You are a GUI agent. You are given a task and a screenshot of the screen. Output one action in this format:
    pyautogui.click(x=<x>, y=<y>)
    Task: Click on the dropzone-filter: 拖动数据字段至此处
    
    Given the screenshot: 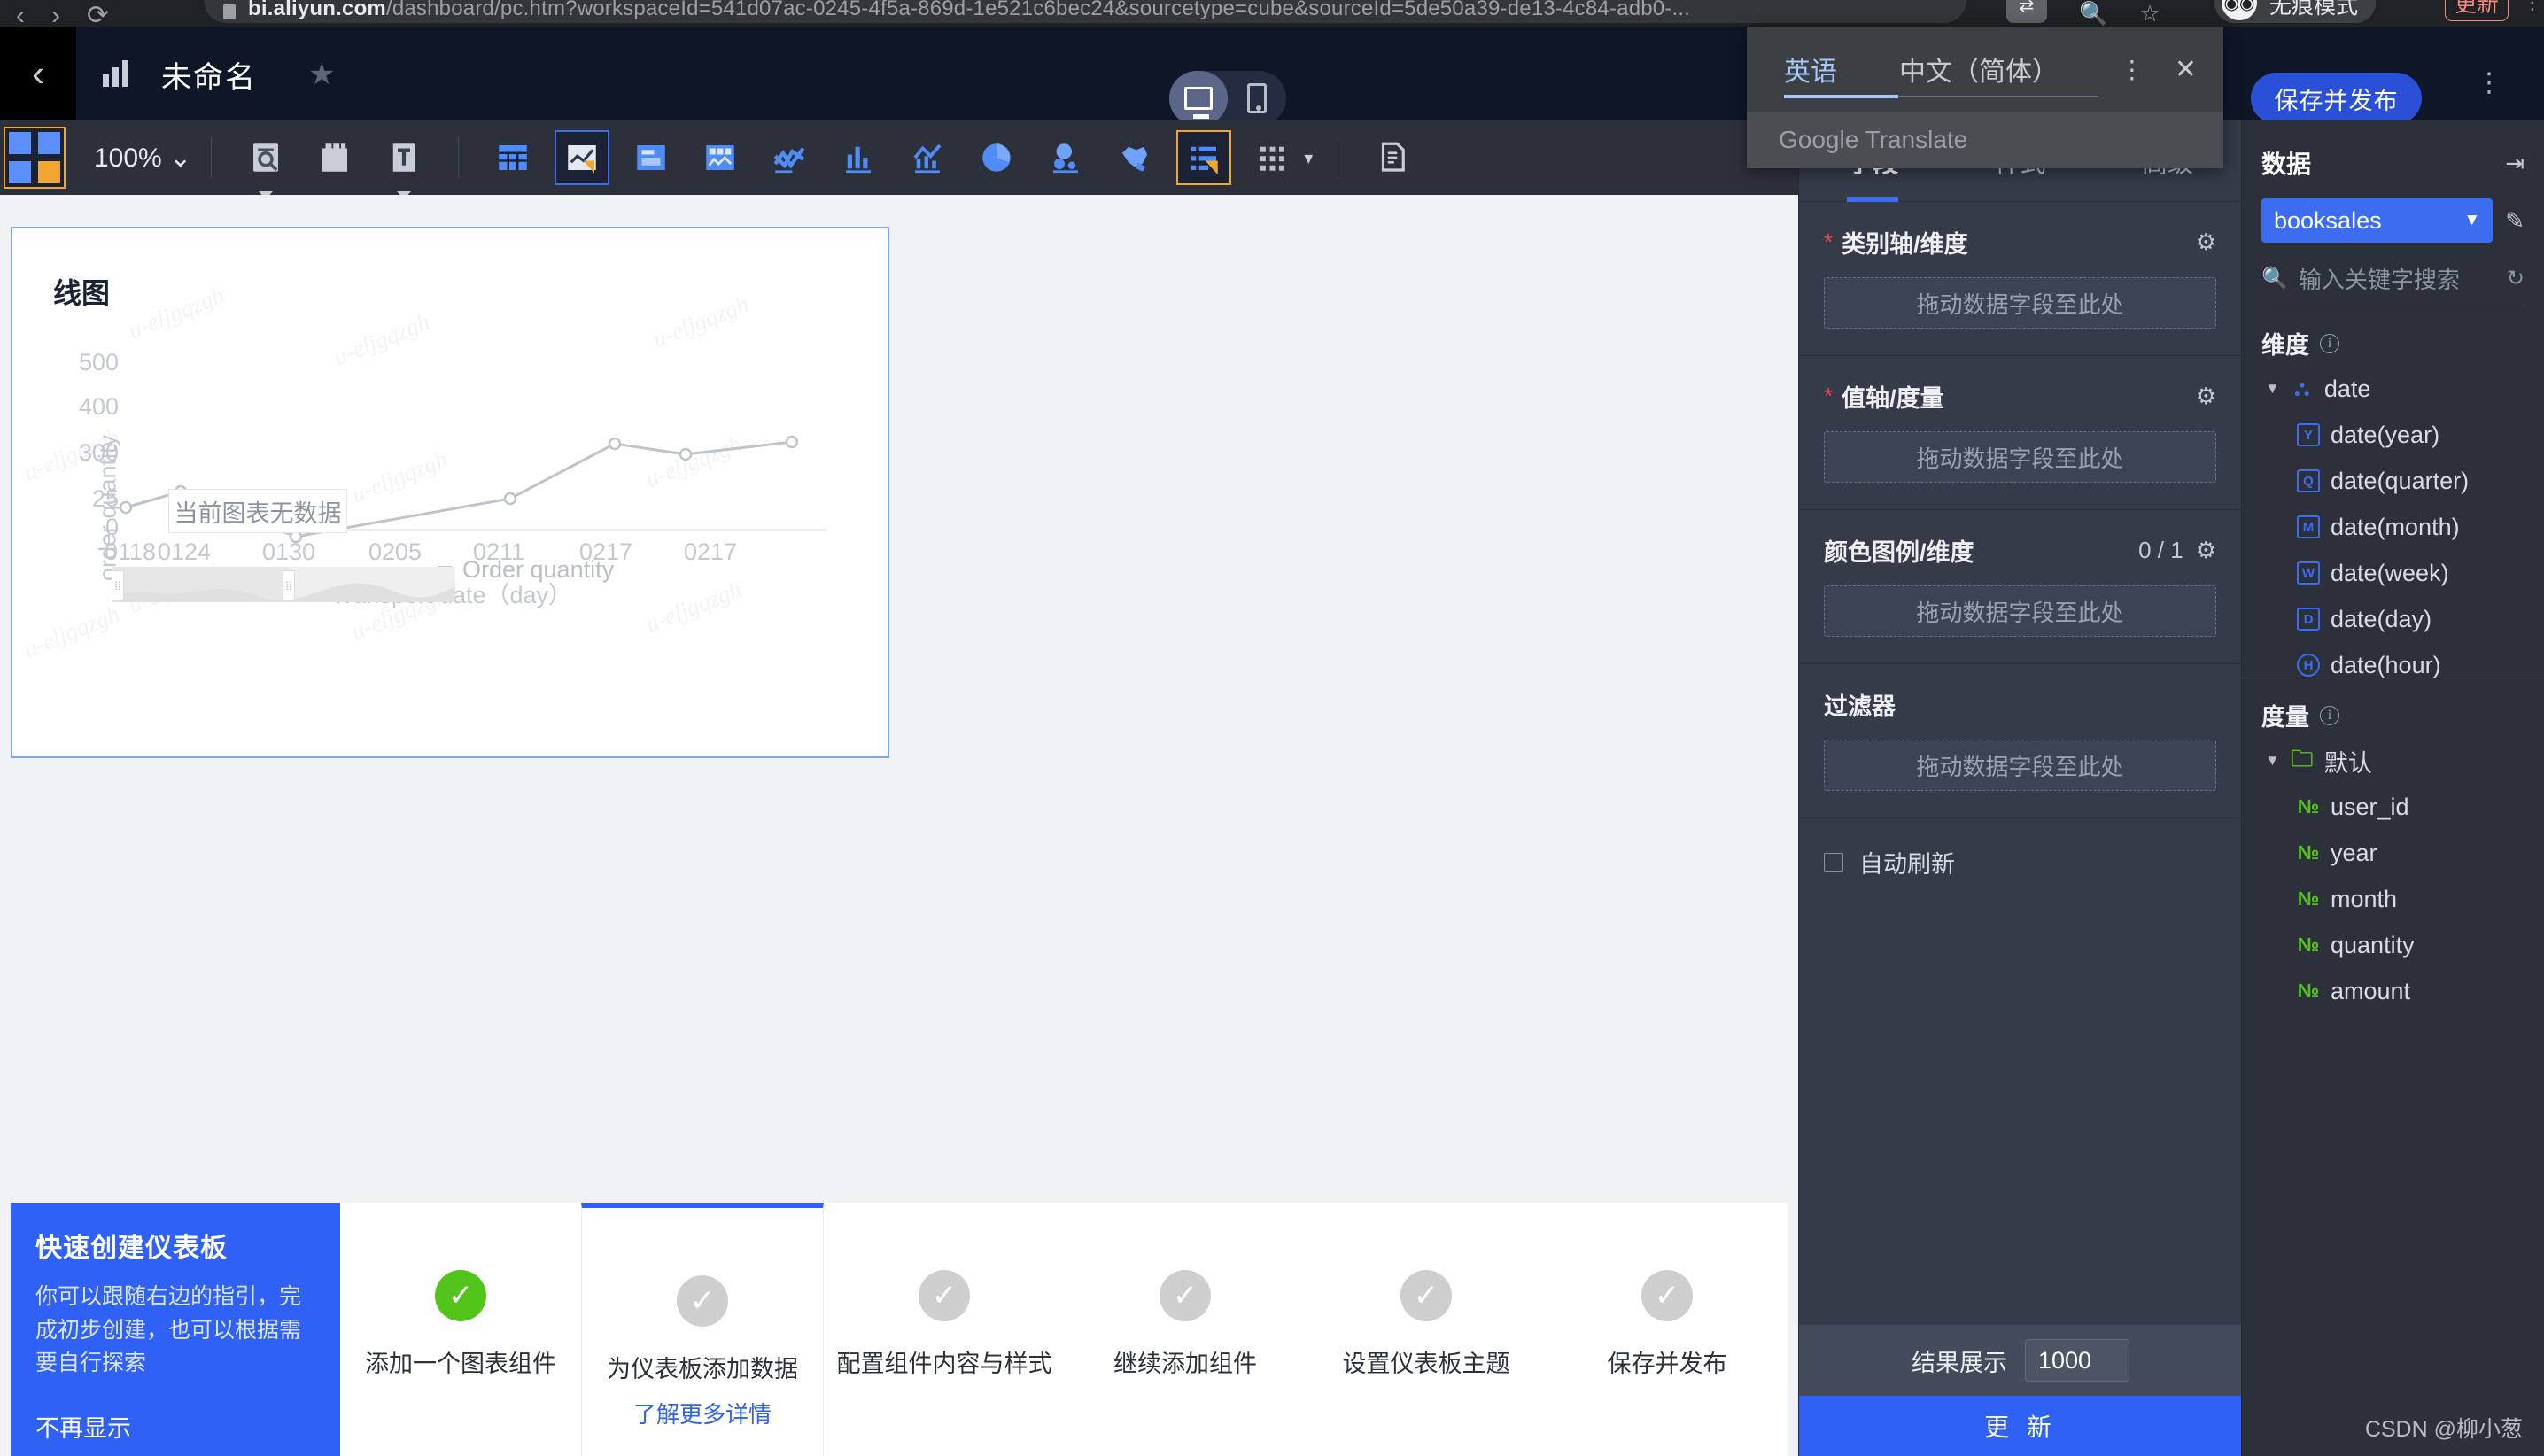 What is the action you would take?
    pyautogui.click(x=2020, y=765)
    